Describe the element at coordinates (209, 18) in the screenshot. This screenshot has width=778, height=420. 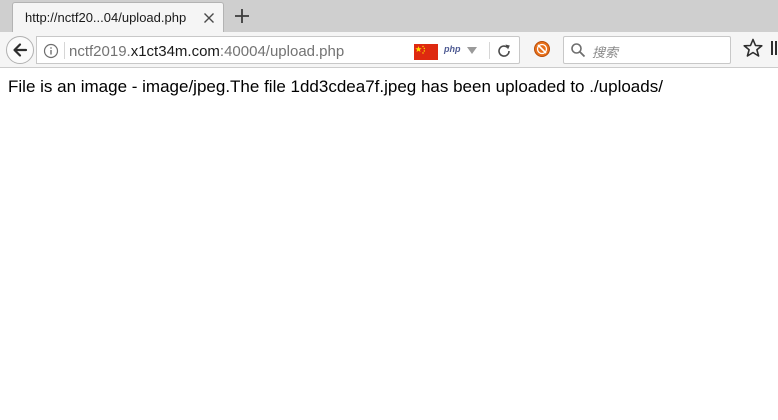
I see `close-icon` at that location.